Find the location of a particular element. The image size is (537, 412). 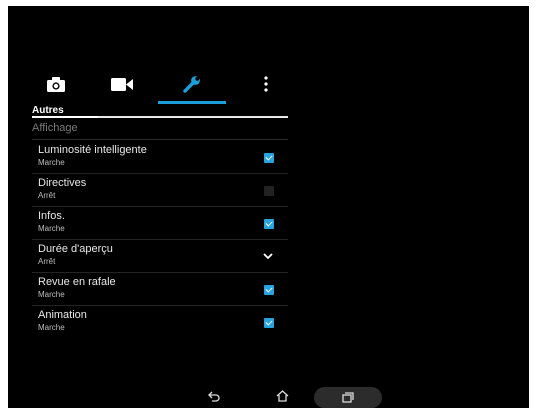

home-icon is located at coordinates (282, 396).